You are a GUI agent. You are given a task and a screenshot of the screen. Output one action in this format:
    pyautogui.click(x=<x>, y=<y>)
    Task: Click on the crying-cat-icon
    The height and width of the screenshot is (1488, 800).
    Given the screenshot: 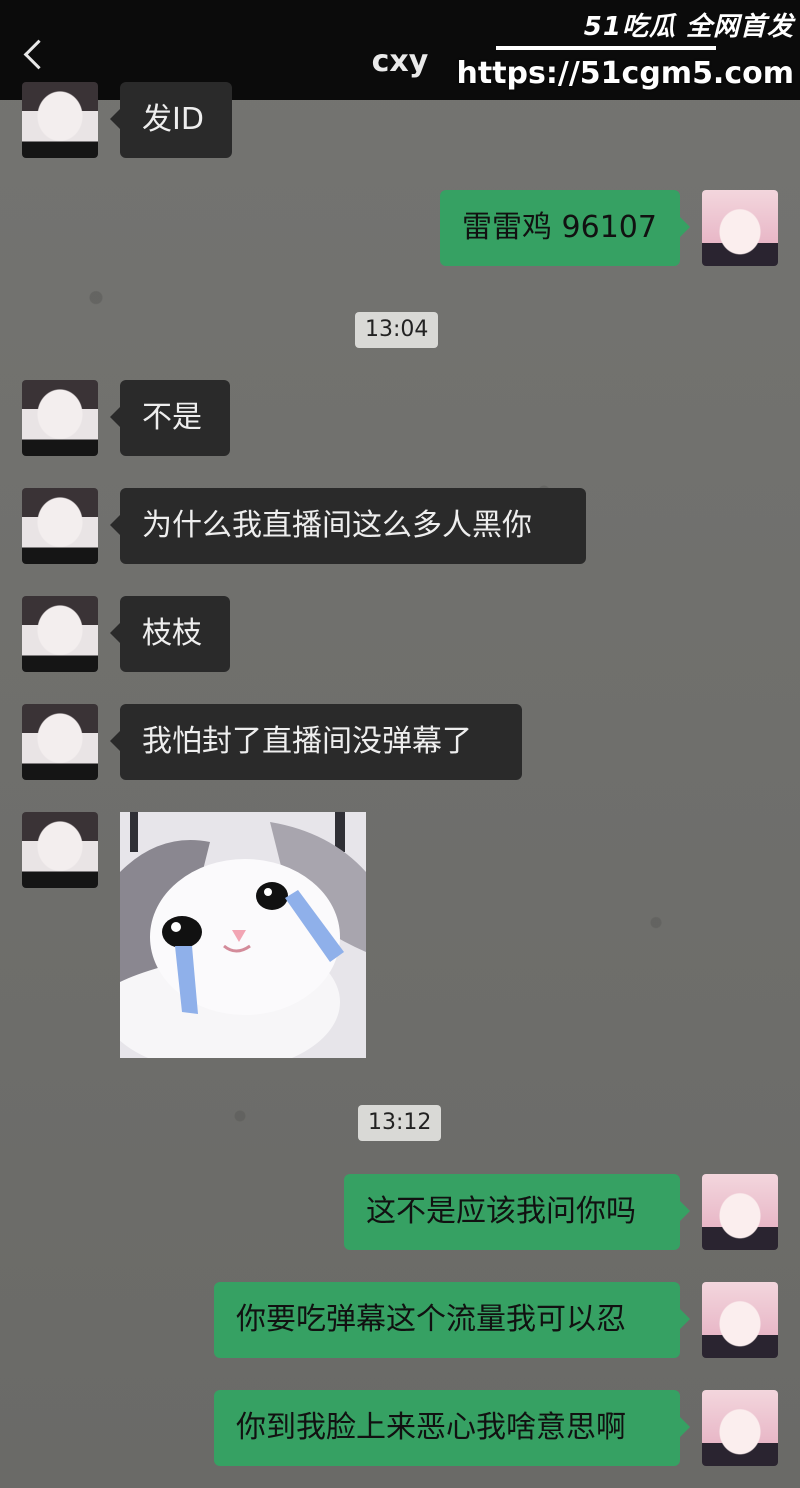 What is the action you would take?
    pyautogui.click(x=243, y=935)
    